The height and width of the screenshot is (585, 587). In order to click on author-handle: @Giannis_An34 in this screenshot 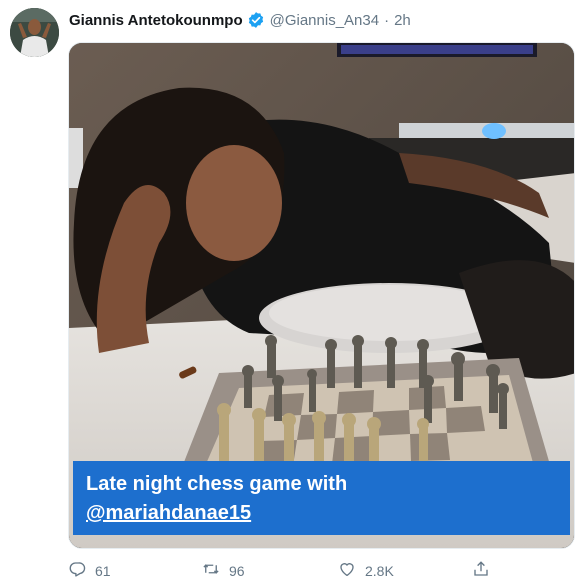, I will do `click(324, 20)`.